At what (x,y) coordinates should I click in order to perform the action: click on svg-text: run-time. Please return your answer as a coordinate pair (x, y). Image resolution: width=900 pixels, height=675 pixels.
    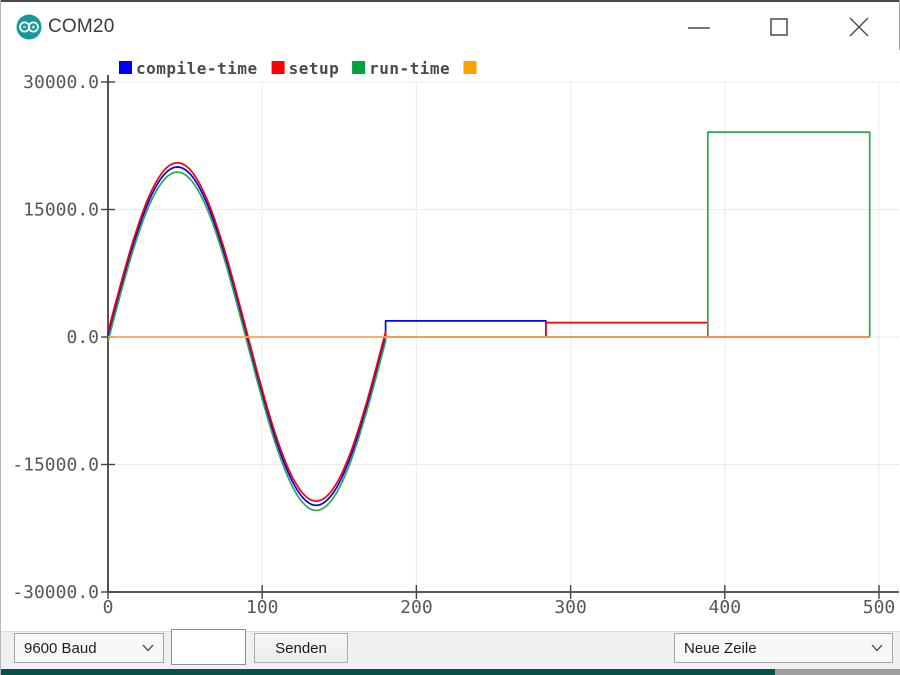
    Looking at the image, I should click on (409, 68).